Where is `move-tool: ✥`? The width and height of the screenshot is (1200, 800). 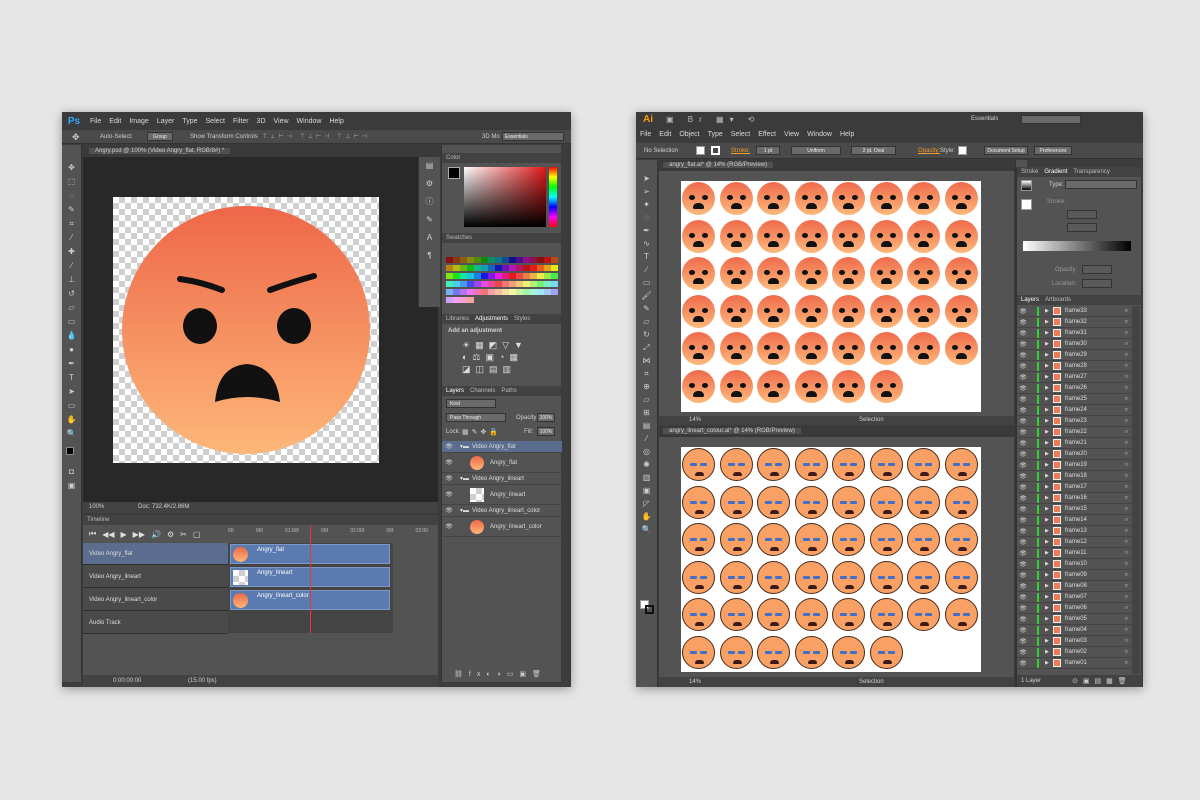 move-tool: ✥ is located at coordinates (71, 167).